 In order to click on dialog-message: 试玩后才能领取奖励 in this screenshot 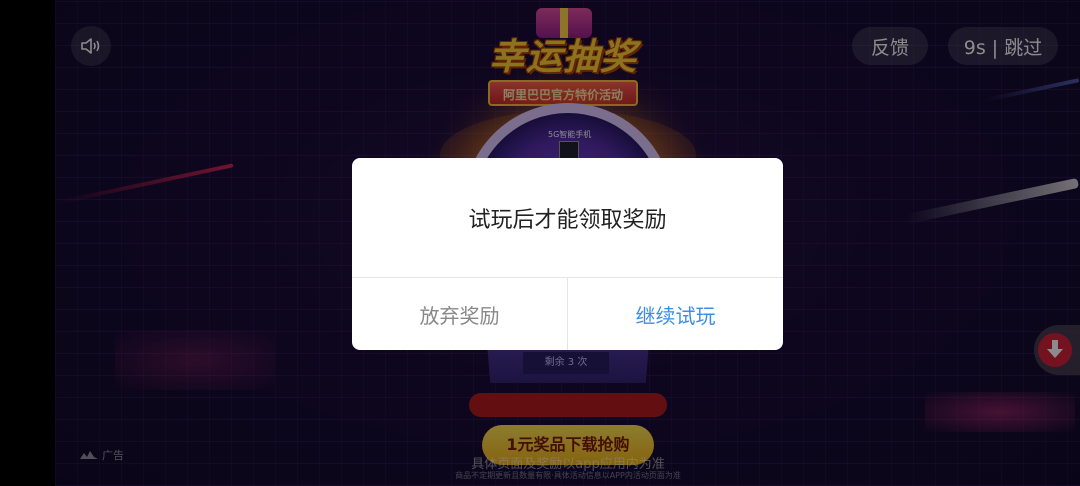, I will do `click(567, 220)`.